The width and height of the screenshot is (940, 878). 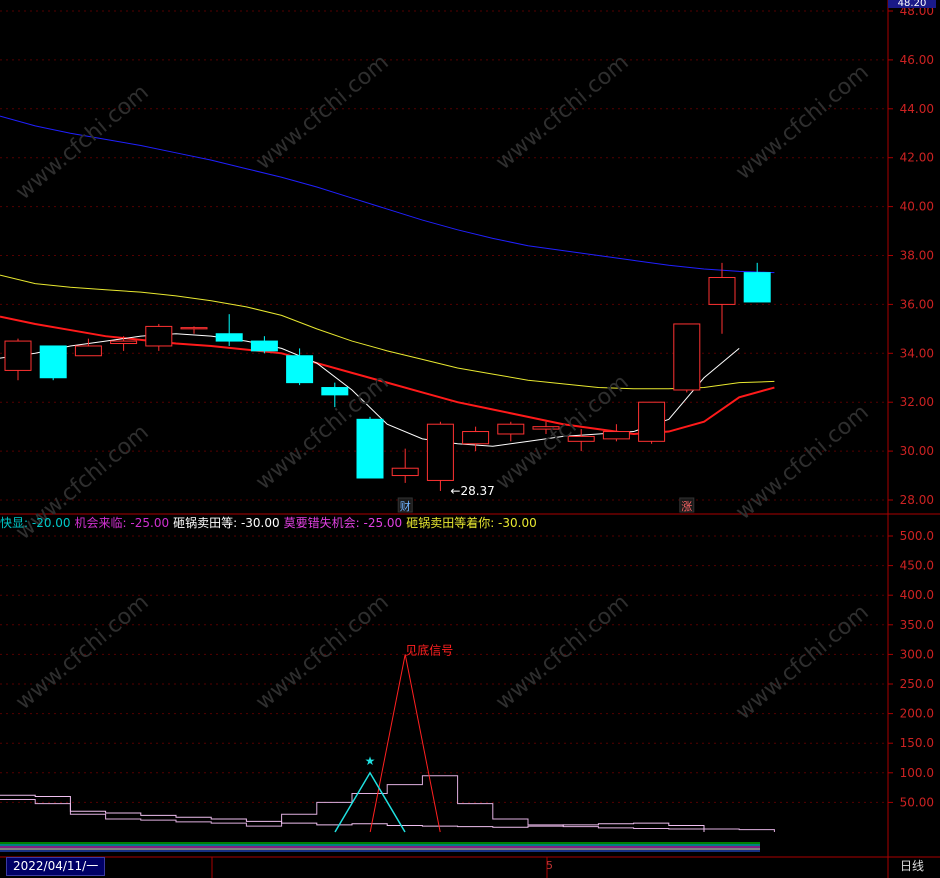 I want to click on indicator-legend-item: 莫要错失机会: -25.00, so click(x=343, y=523).